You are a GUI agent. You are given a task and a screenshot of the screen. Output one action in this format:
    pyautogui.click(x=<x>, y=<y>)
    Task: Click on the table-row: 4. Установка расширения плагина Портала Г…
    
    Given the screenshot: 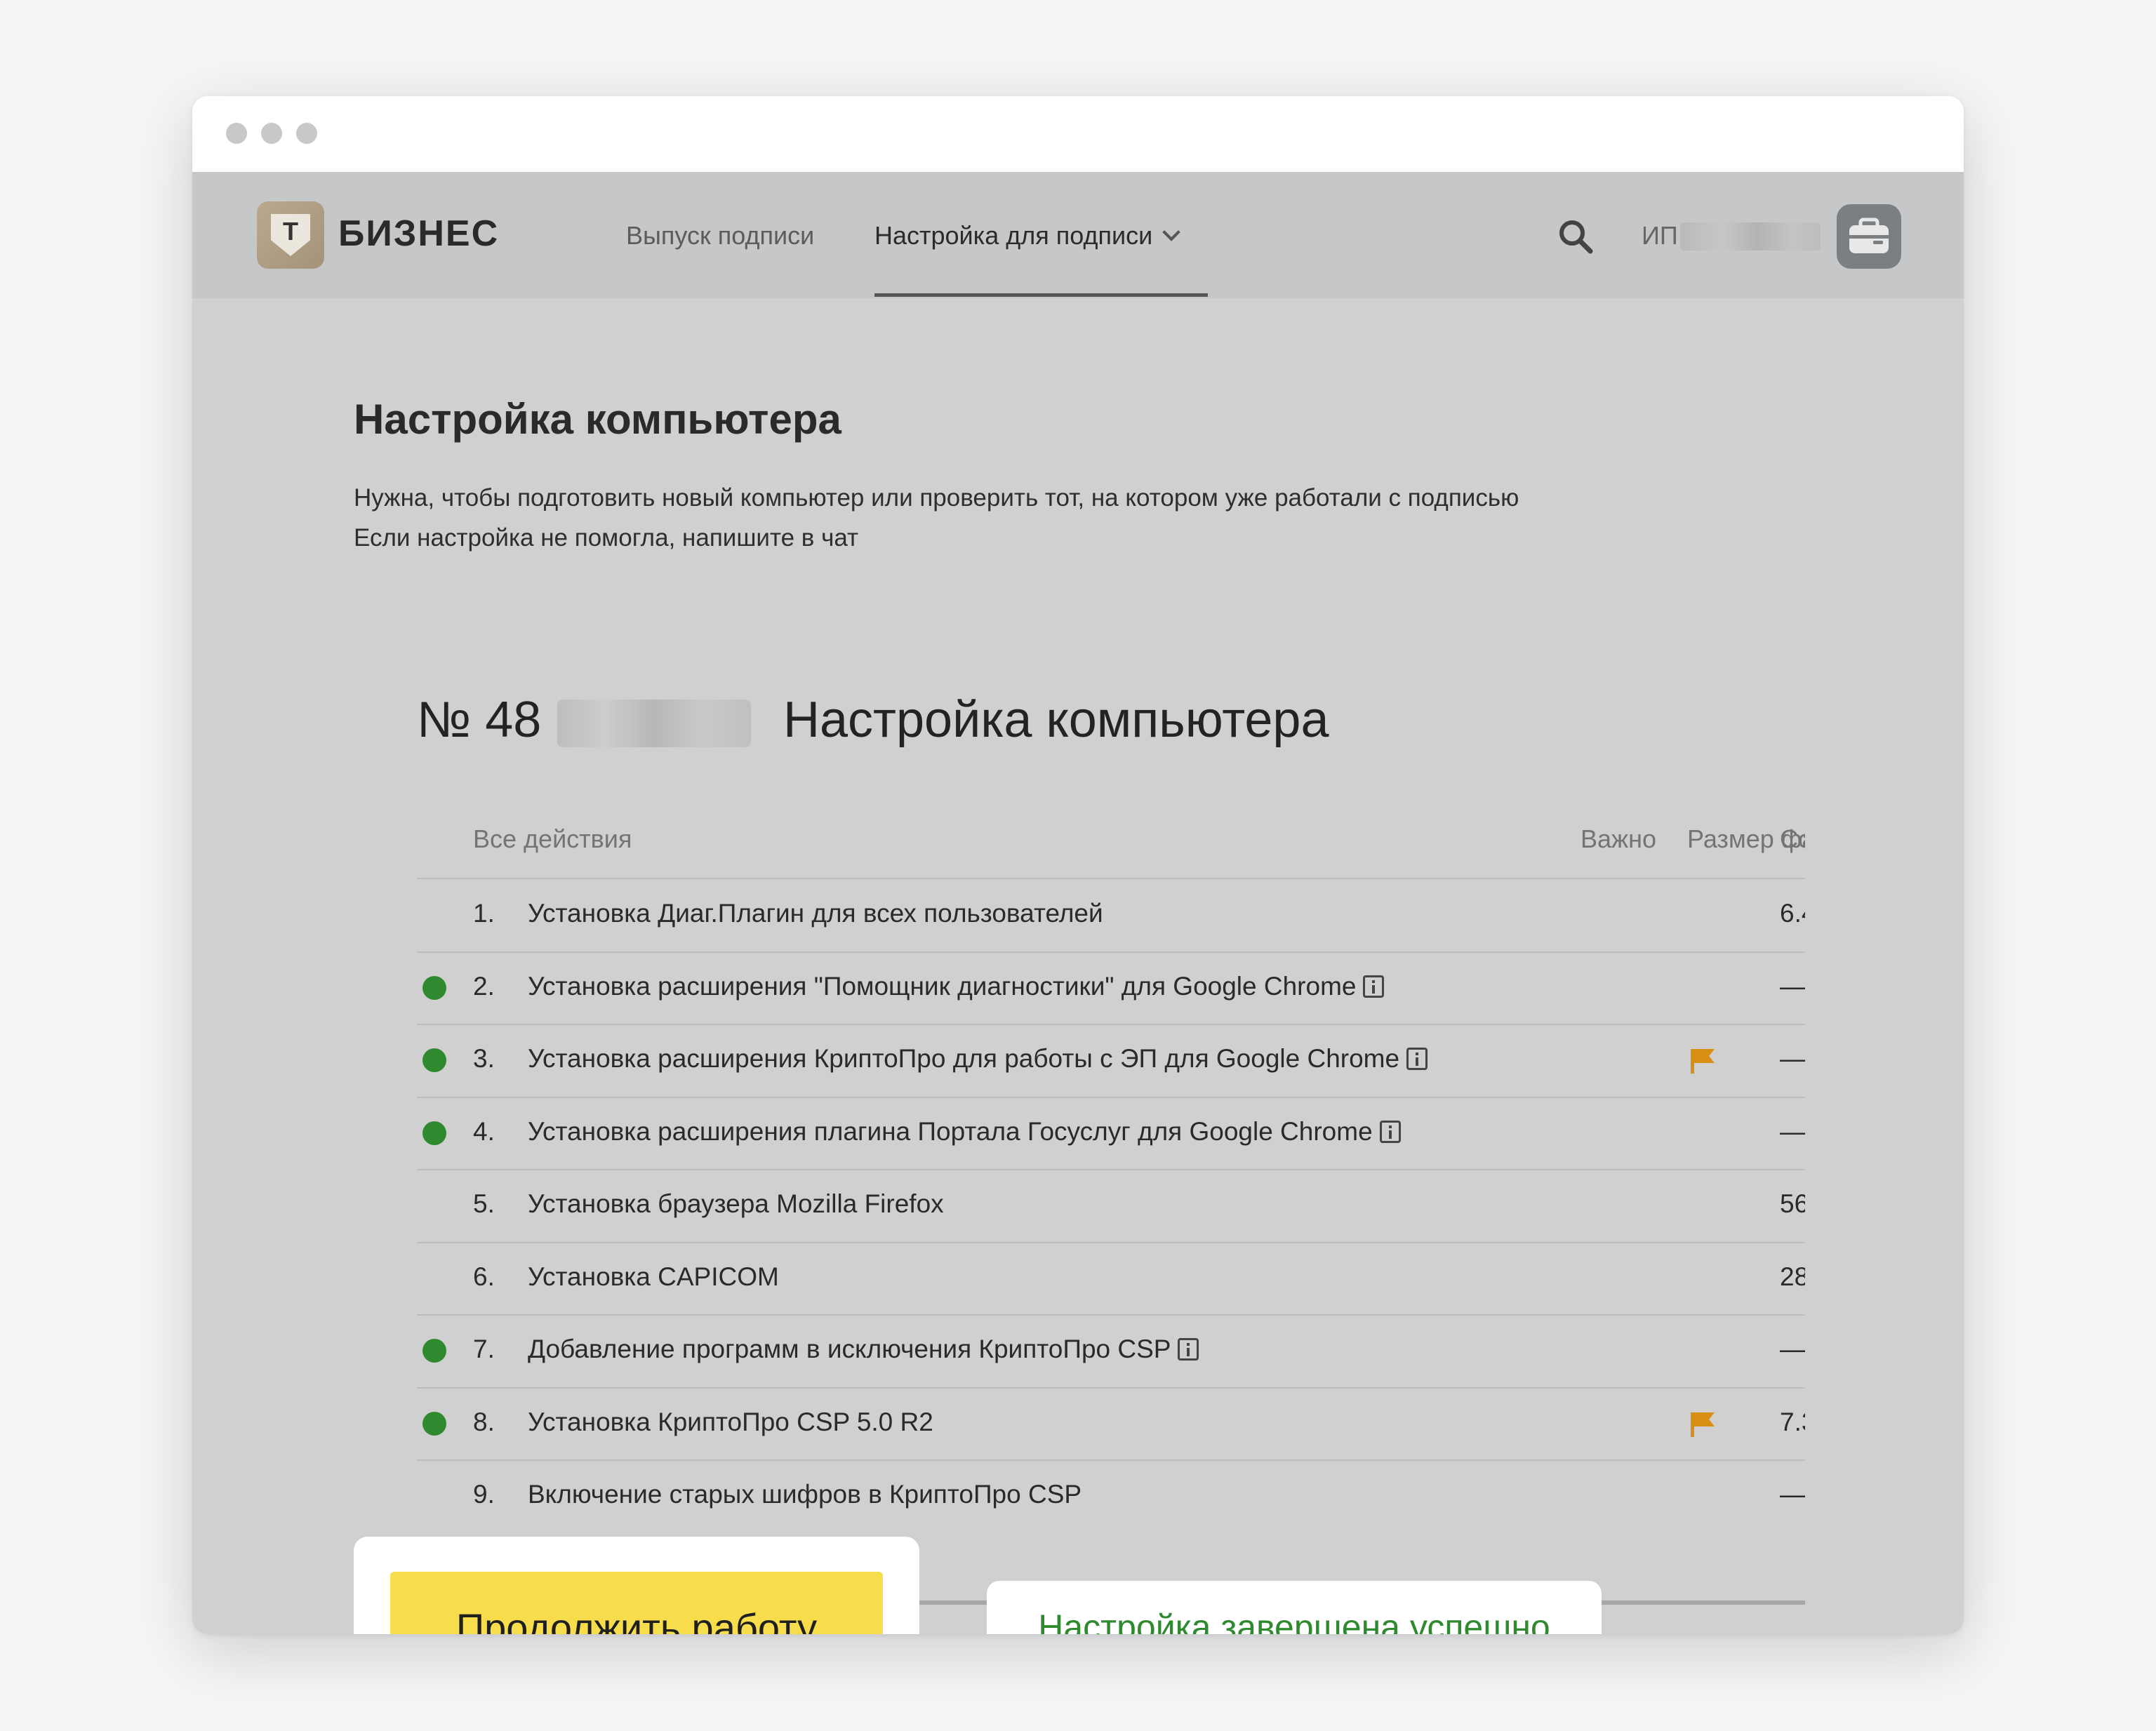 What is the action you would take?
    pyautogui.click(x=1111, y=1133)
    